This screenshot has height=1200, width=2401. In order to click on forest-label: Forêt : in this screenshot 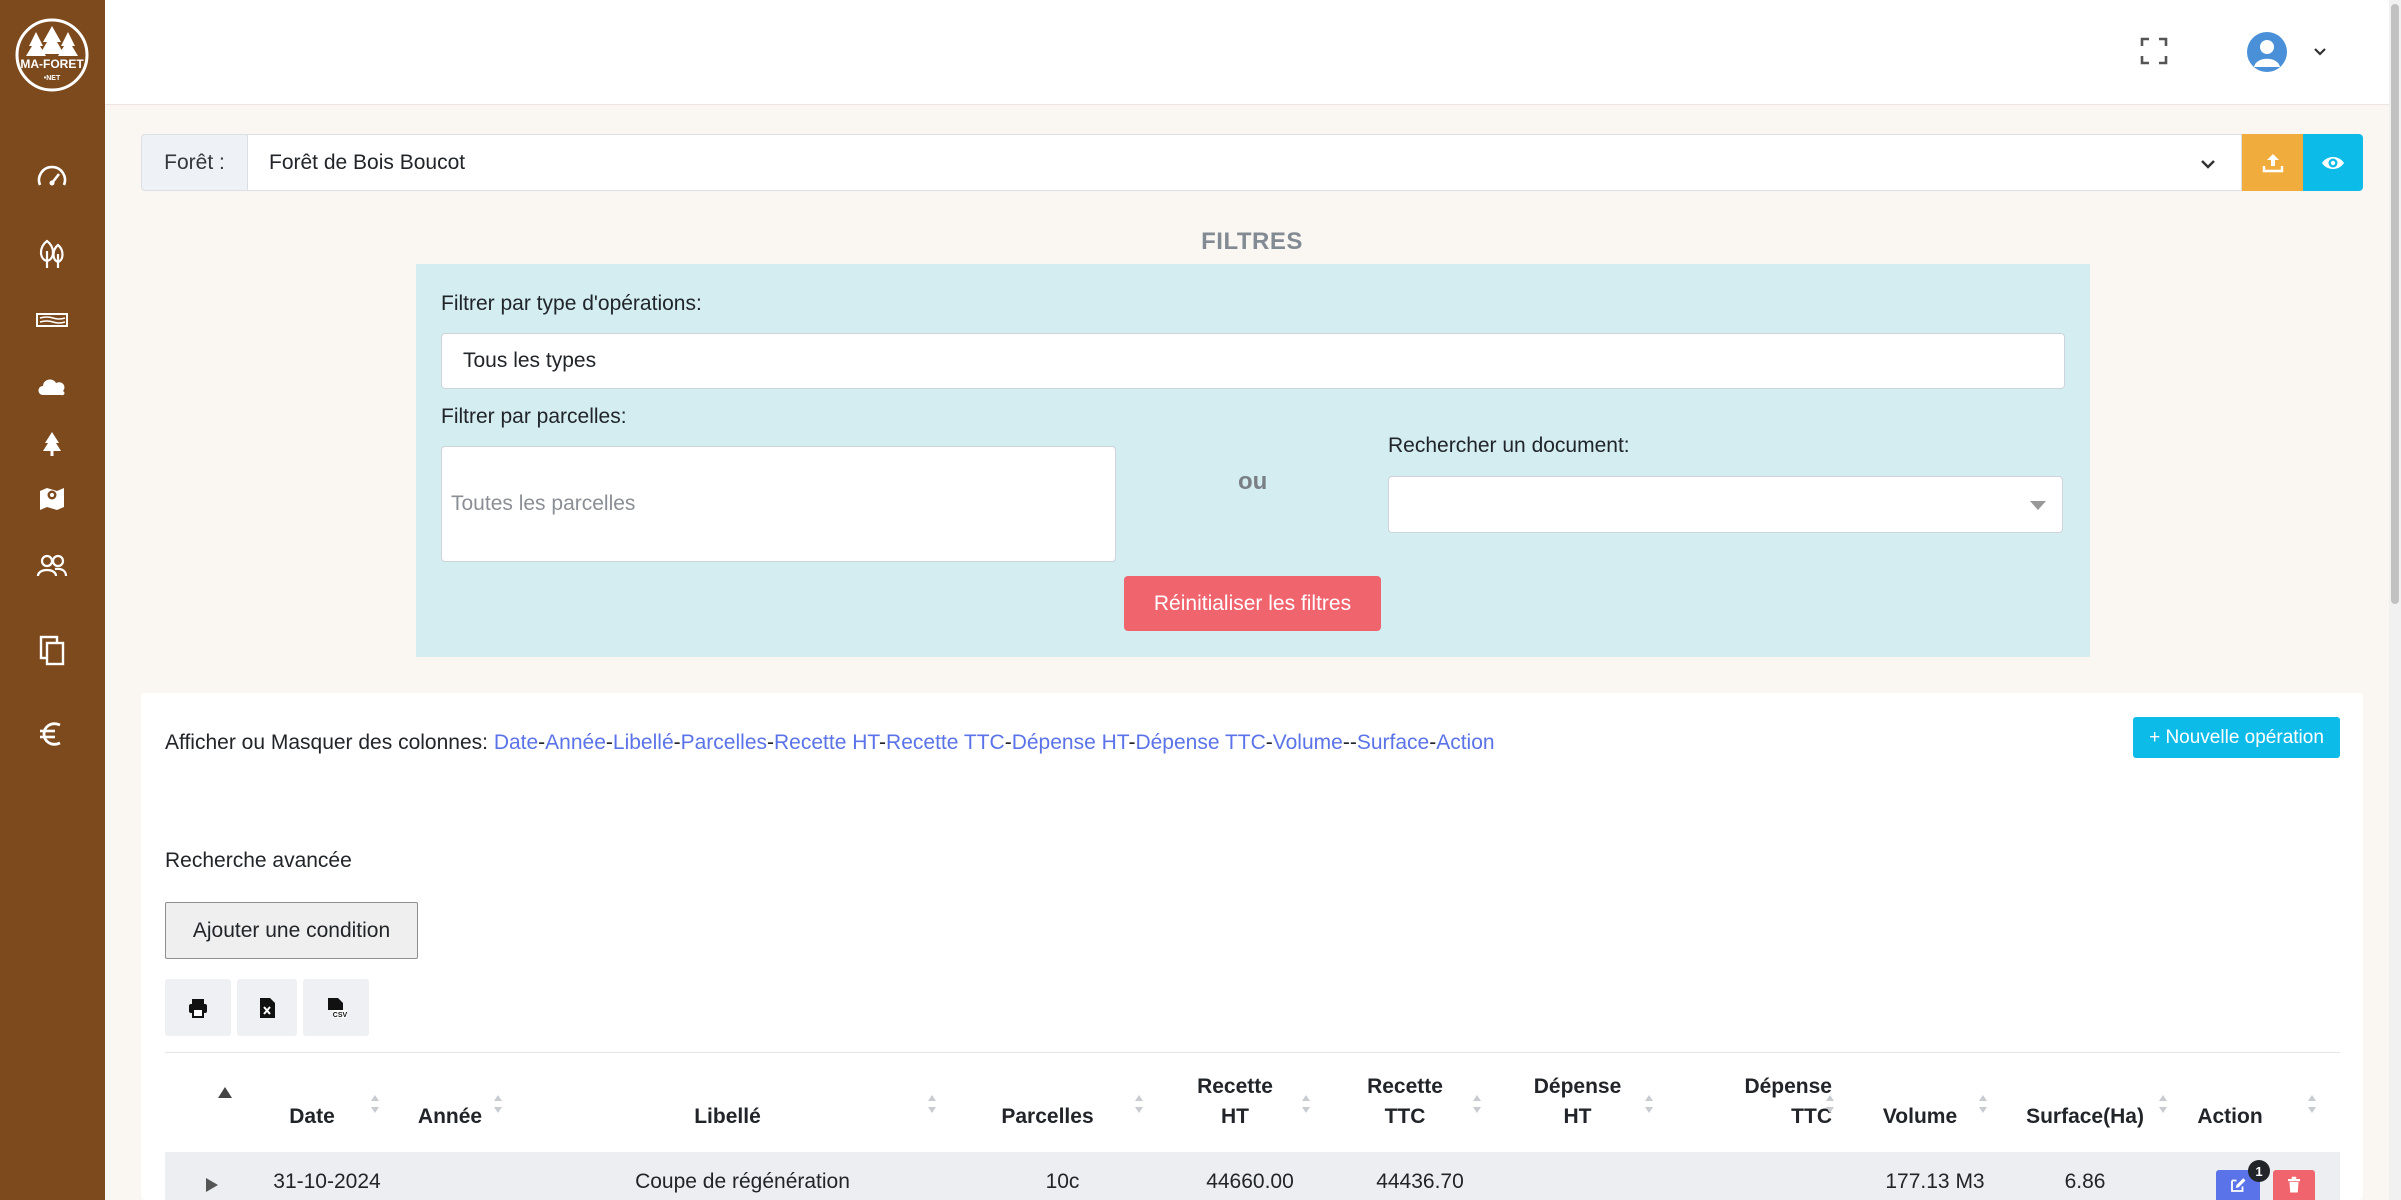, I will do `click(194, 162)`.